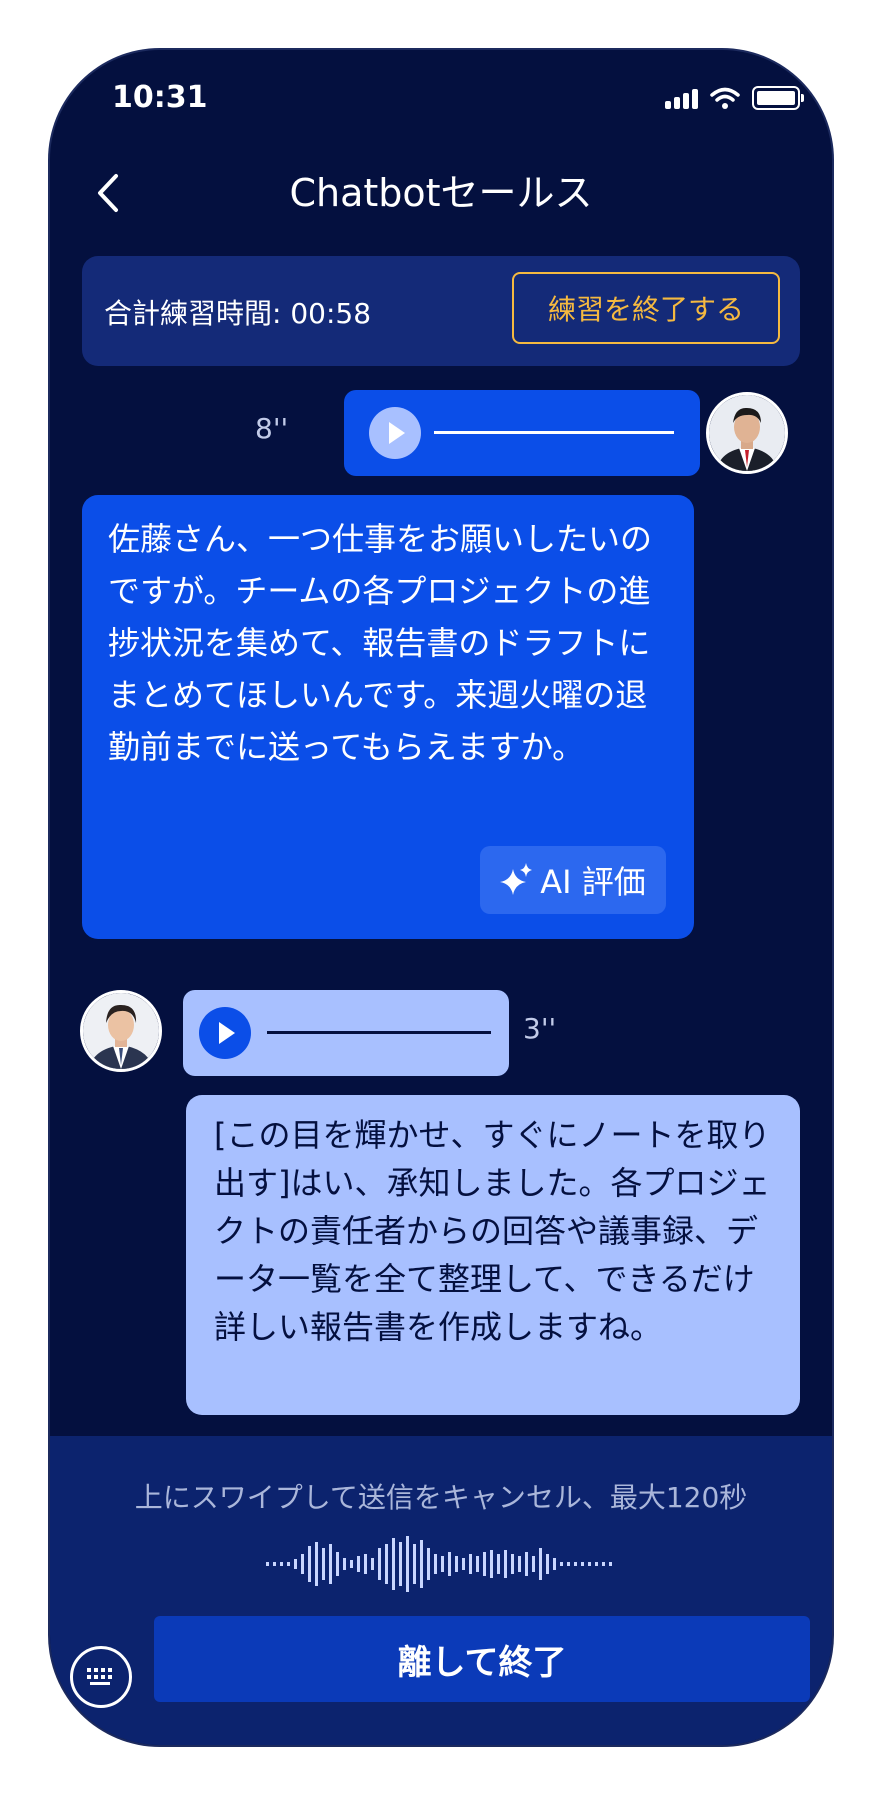 This screenshot has width=878, height=1795. I want to click on signal-icon, so click(681, 98).